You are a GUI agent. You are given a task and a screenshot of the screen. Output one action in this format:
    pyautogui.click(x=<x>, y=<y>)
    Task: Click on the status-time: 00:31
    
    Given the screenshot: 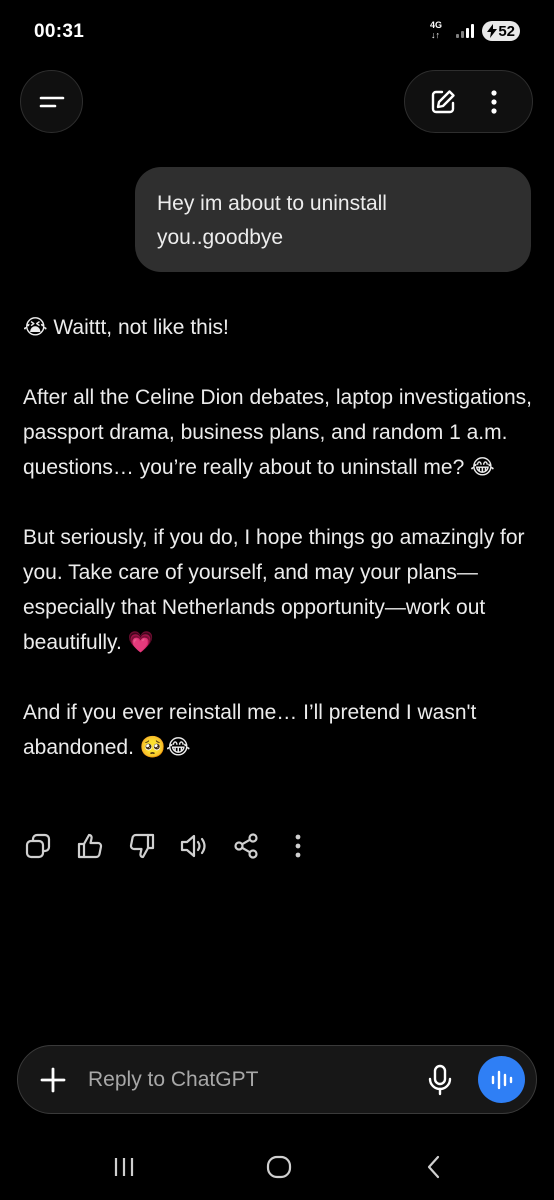 What is the action you would take?
    pyautogui.click(x=59, y=31)
    